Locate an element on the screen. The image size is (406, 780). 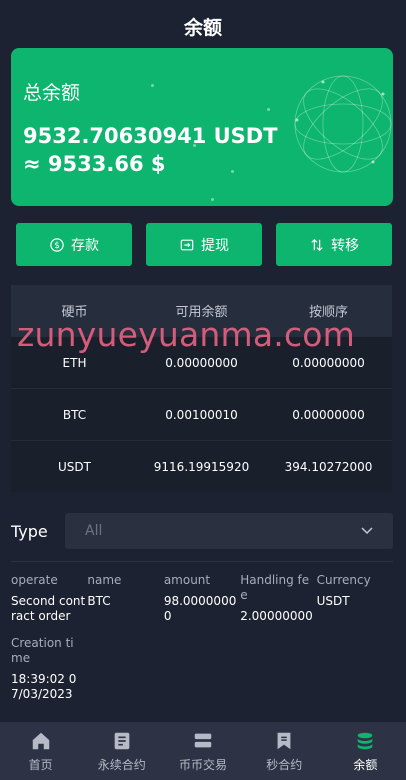
tab-spot-trading: 币币交易 is located at coordinates (202, 751).